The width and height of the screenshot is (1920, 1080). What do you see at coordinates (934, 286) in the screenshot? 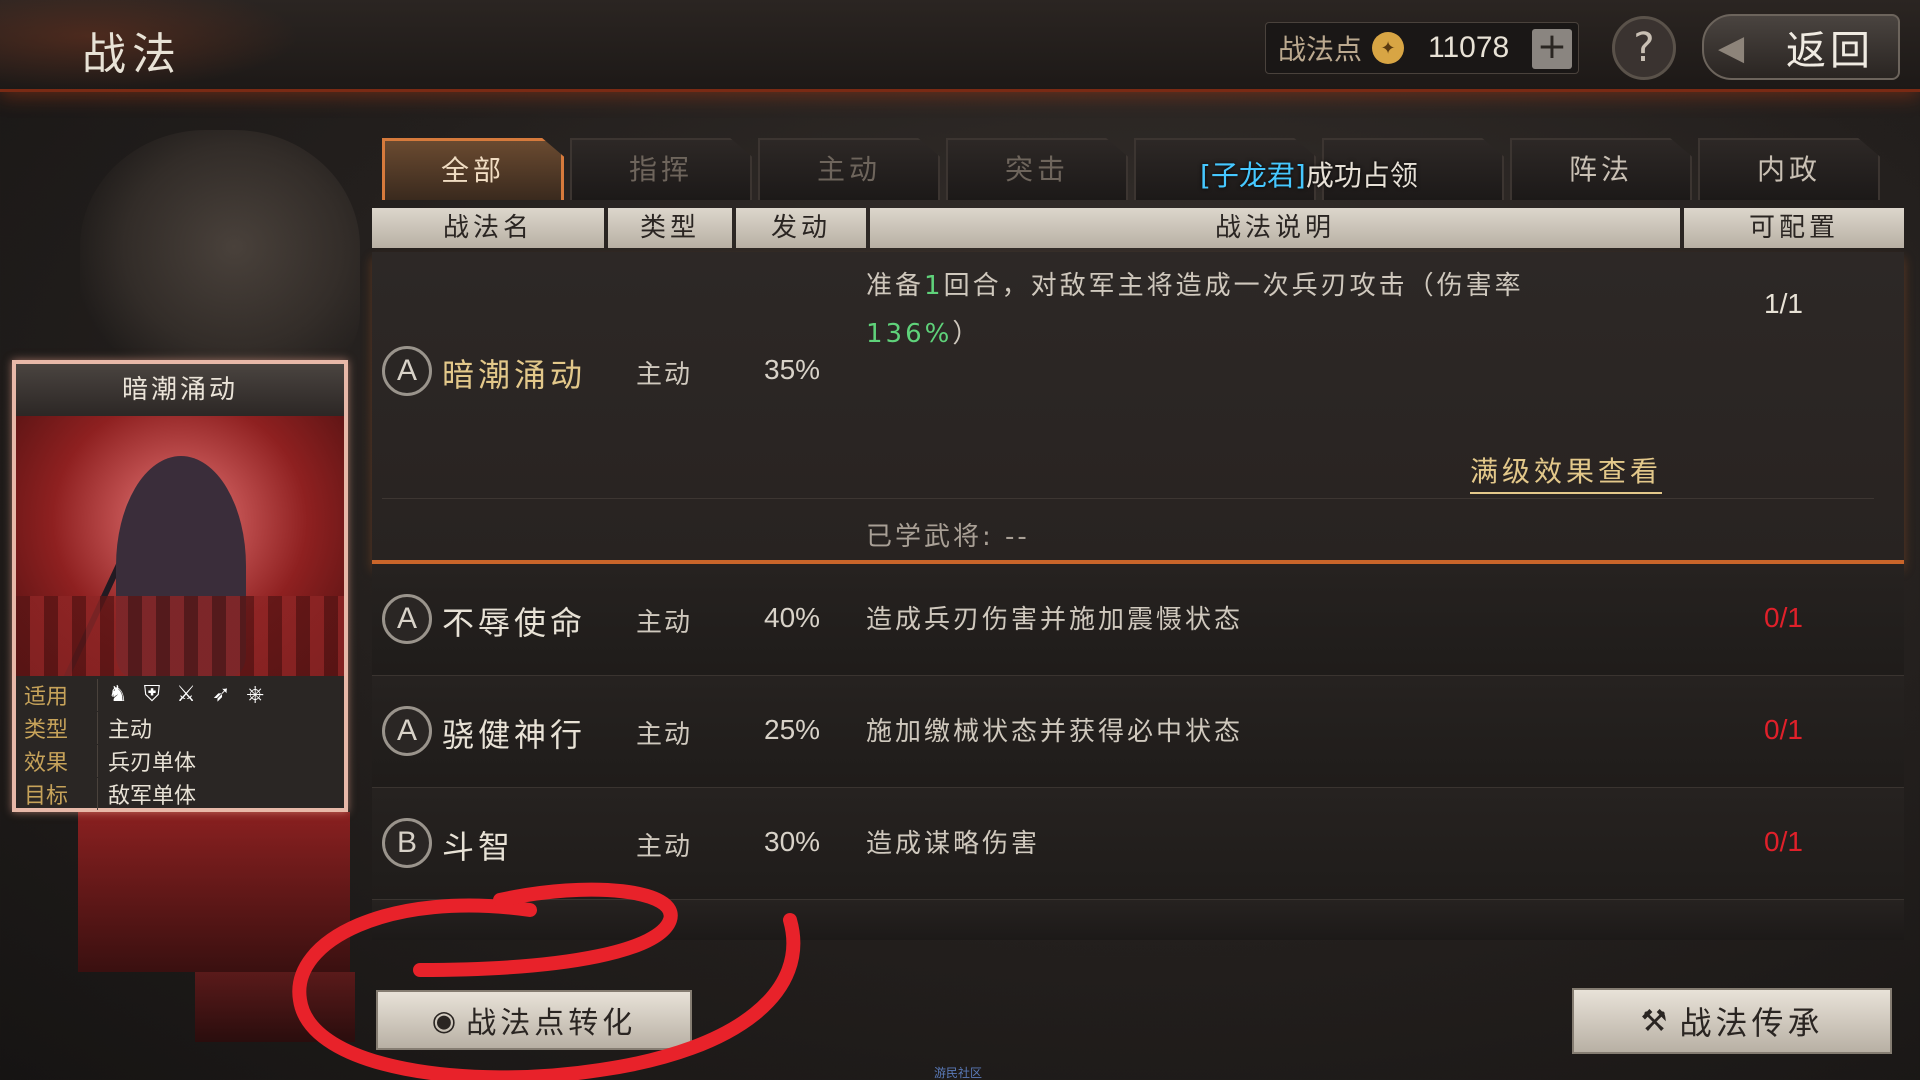
I see `desc-rounds: 1` at bounding box center [934, 286].